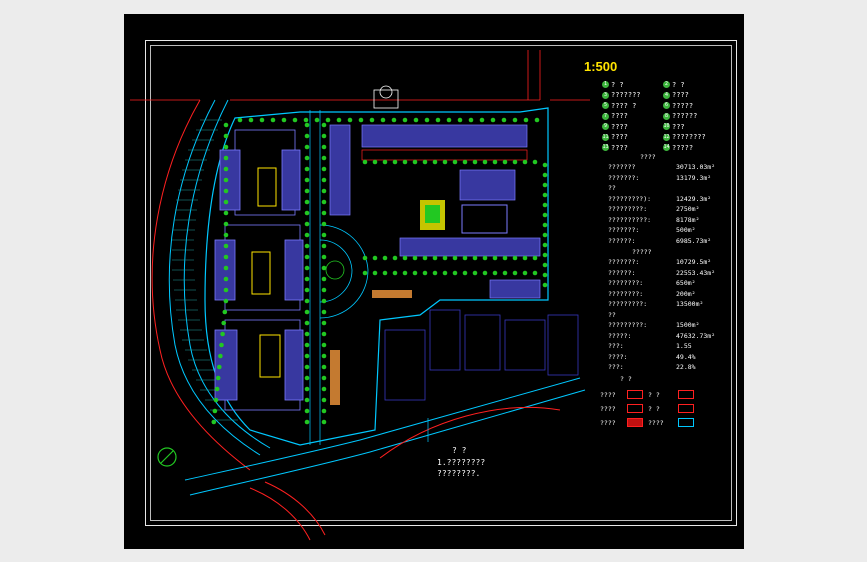  Describe the element at coordinates (666, 137) in the screenshot. I see `legend-number-badge: 12` at that location.